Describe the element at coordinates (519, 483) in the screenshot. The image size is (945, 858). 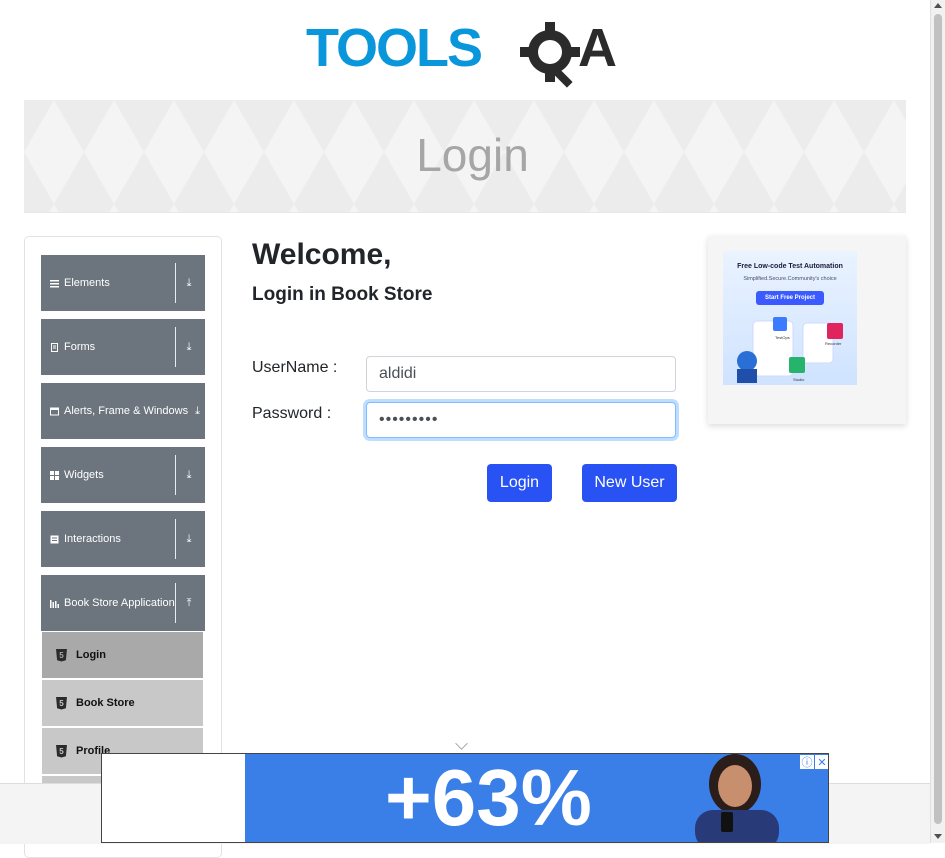
I see `login-button: Login` at that location.